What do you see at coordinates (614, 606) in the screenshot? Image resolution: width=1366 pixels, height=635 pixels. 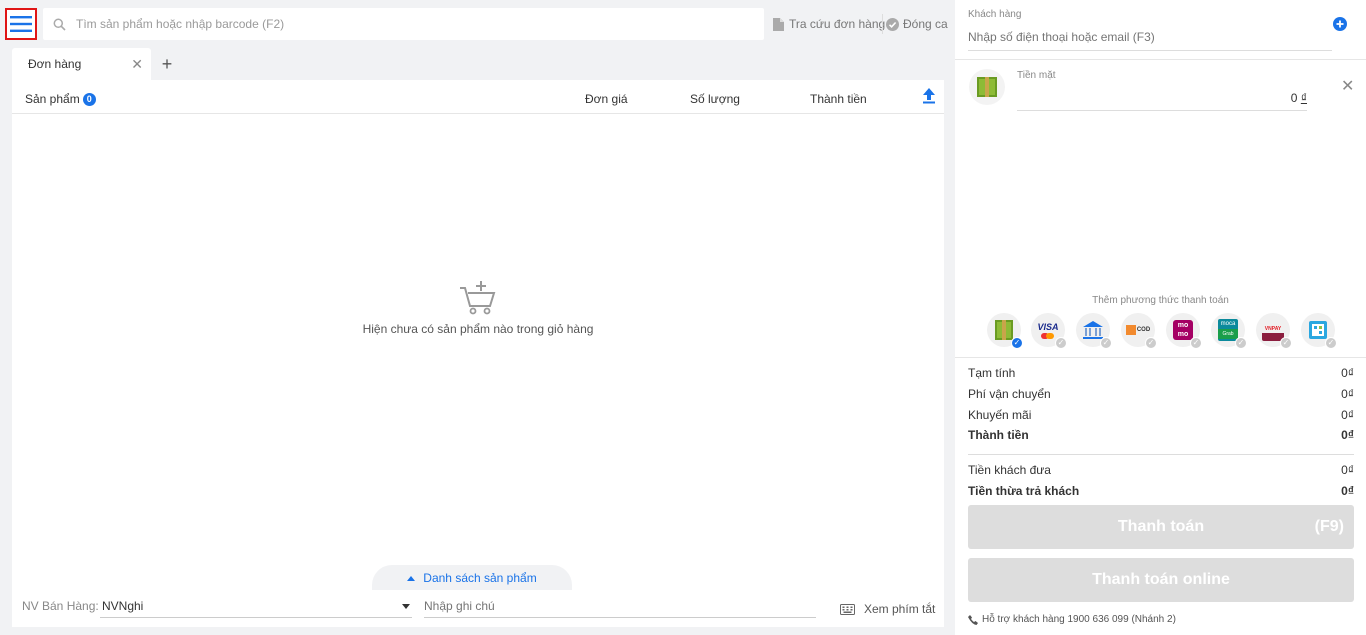 I see `note-input` at bounding box center [614, 606].